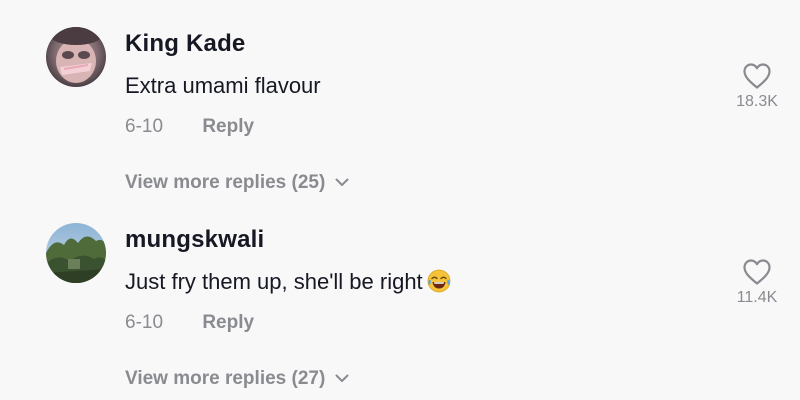 The width and height of the screenshot is (800, 400). I want to click on comment-text-body: Extra umami flavour, so click(223, 85).